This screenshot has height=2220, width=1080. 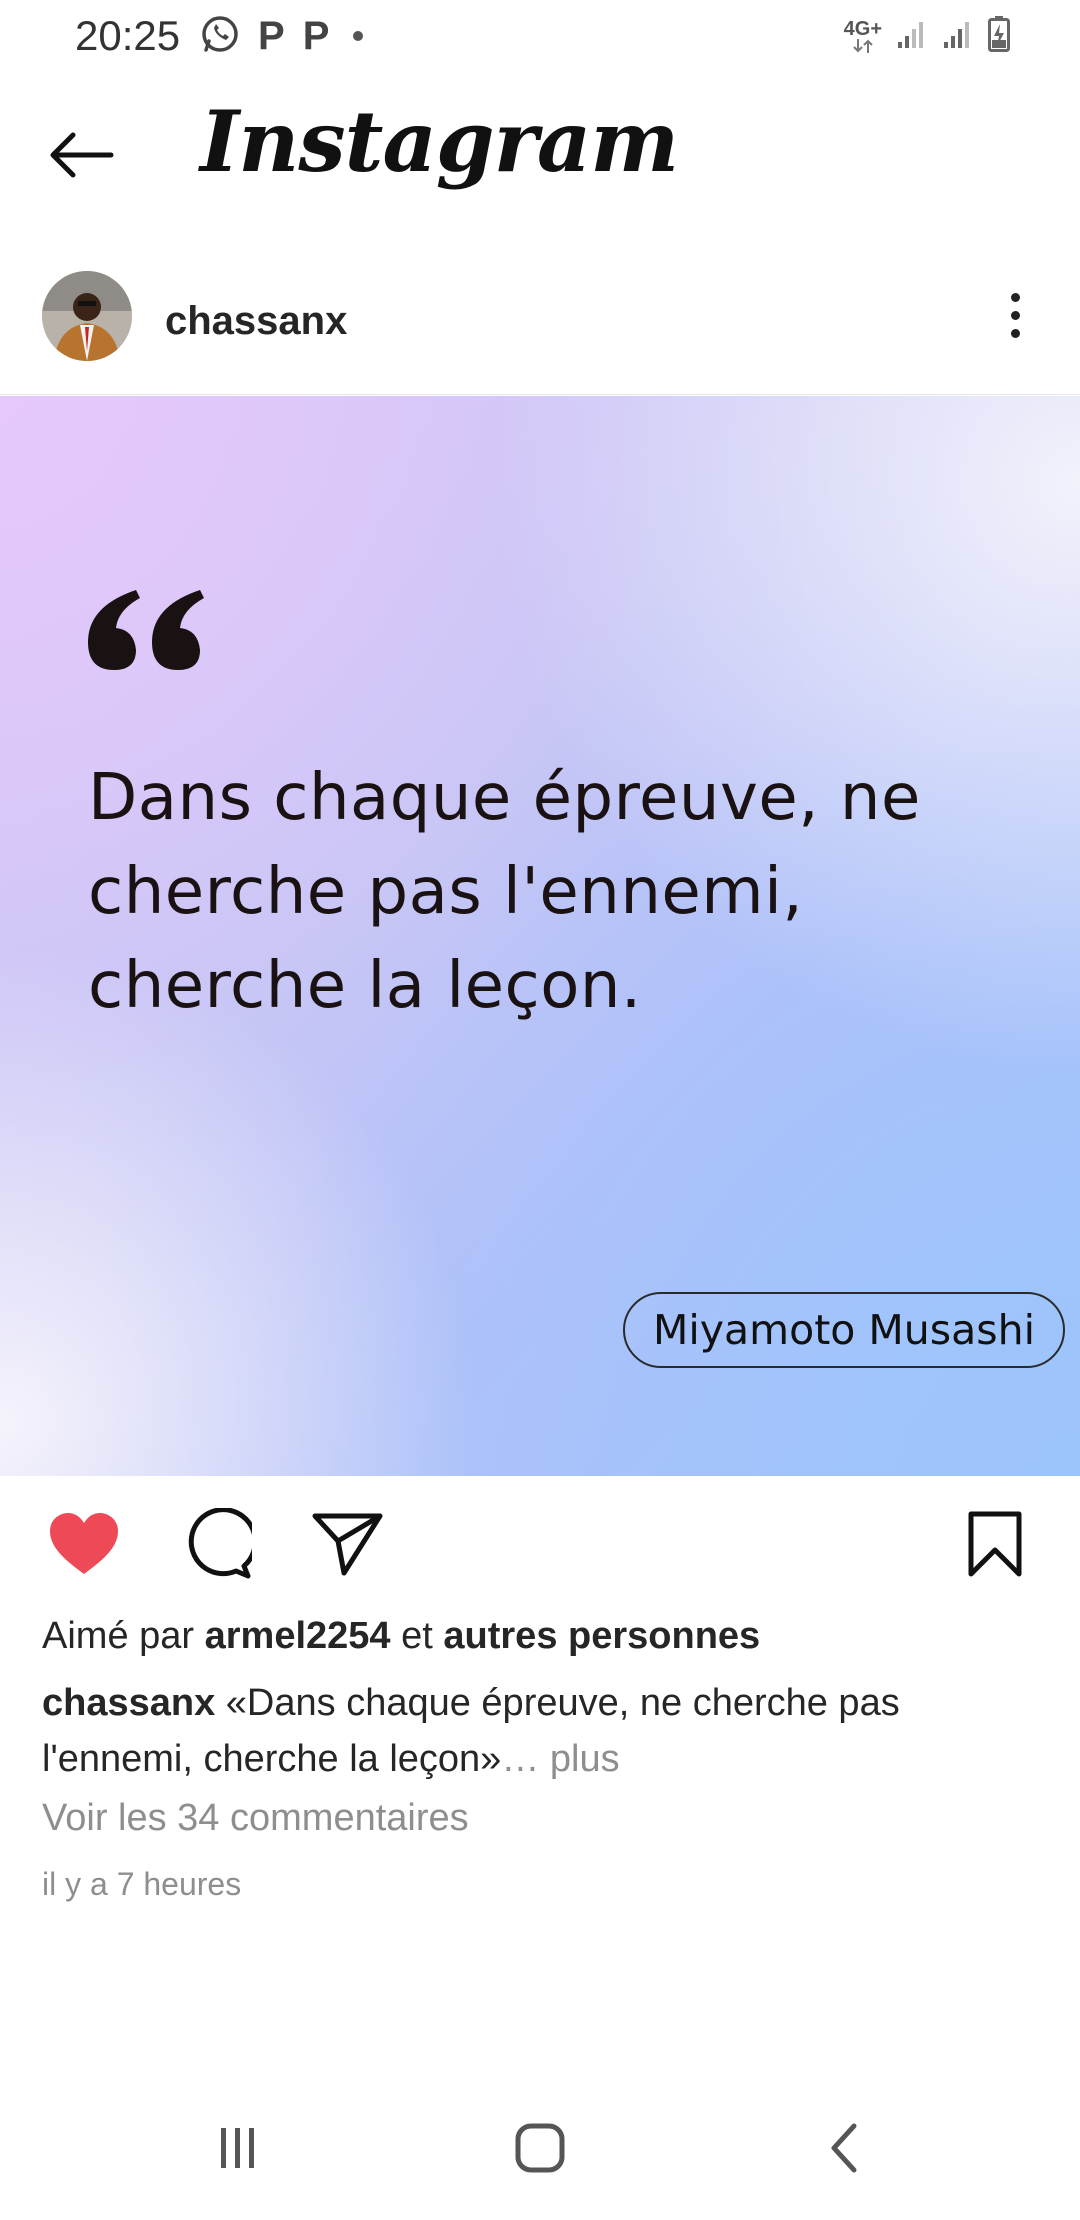 What do you see at coordinates (958, 36) in the screenshot?
I see `signal-2-icon` at bounding box center [958, 36].